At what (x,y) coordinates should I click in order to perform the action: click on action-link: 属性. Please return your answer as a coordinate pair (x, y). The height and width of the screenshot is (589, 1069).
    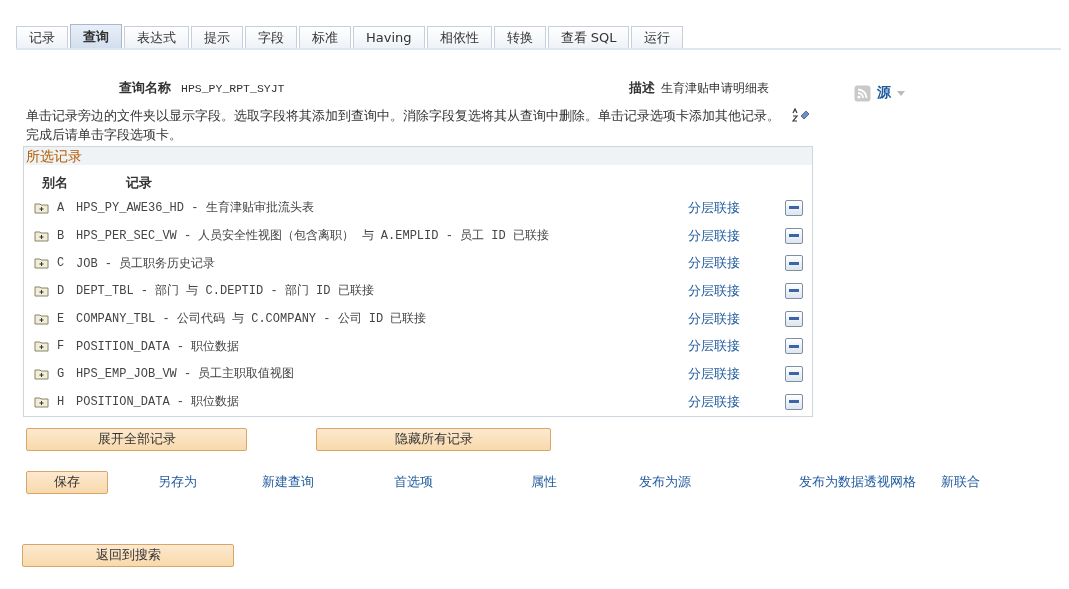
    Looking at the image, I should click on (585, 482).